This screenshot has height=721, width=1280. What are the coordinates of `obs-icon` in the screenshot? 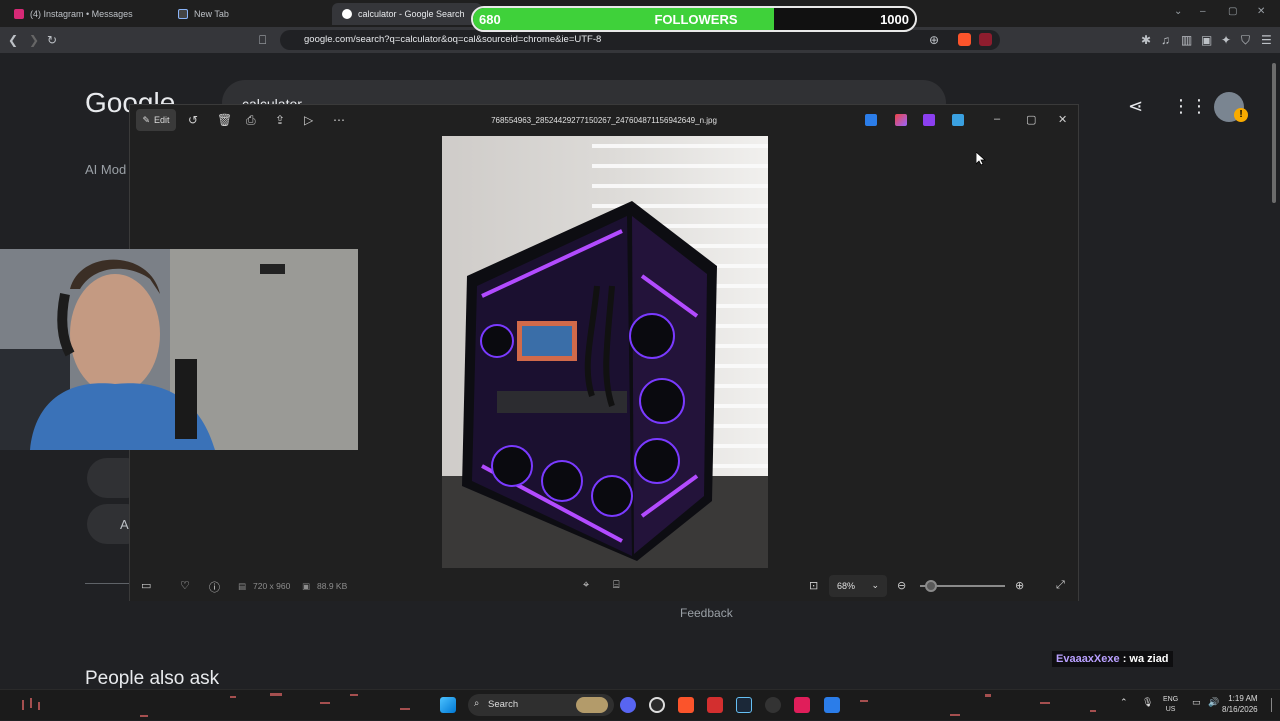 It's located at (773, 705).